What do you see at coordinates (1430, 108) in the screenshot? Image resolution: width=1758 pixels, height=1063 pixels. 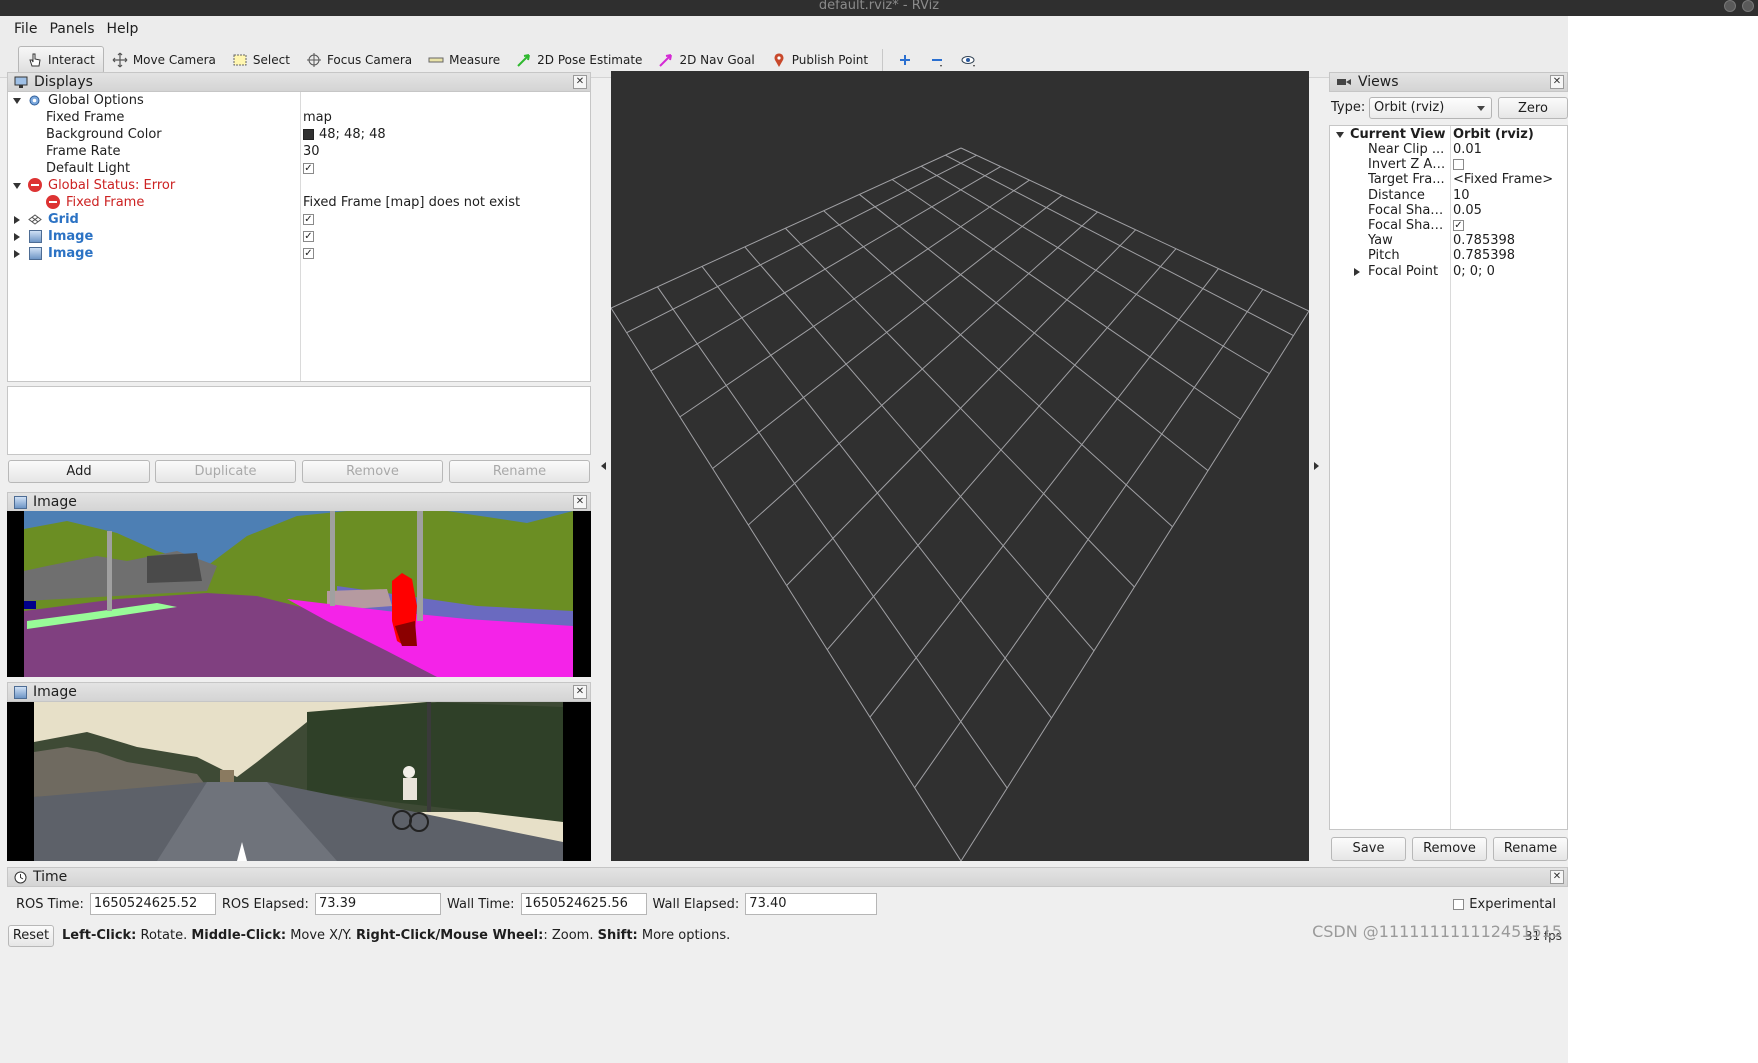 I see `view-type-select: Orbit (rviz)` at bounding box center [1430, 108].